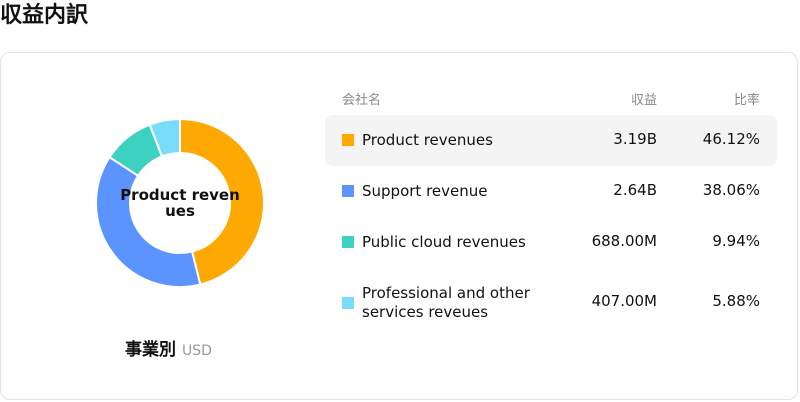 This screenshot has height=402, width=800. What do you see at coordinates (551, 98) in the screenshot?
I see `table-header: 会社名 収益 比率` at bounding box center [551, 98].